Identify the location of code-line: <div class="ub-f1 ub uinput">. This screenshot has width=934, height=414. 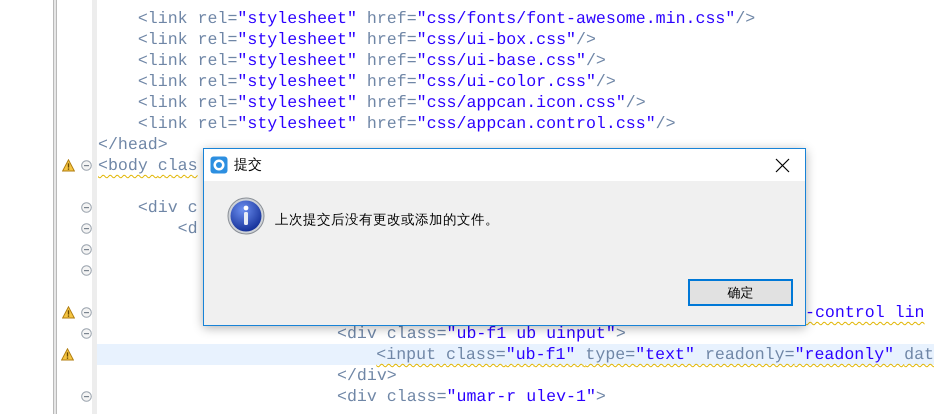
(481, 333).